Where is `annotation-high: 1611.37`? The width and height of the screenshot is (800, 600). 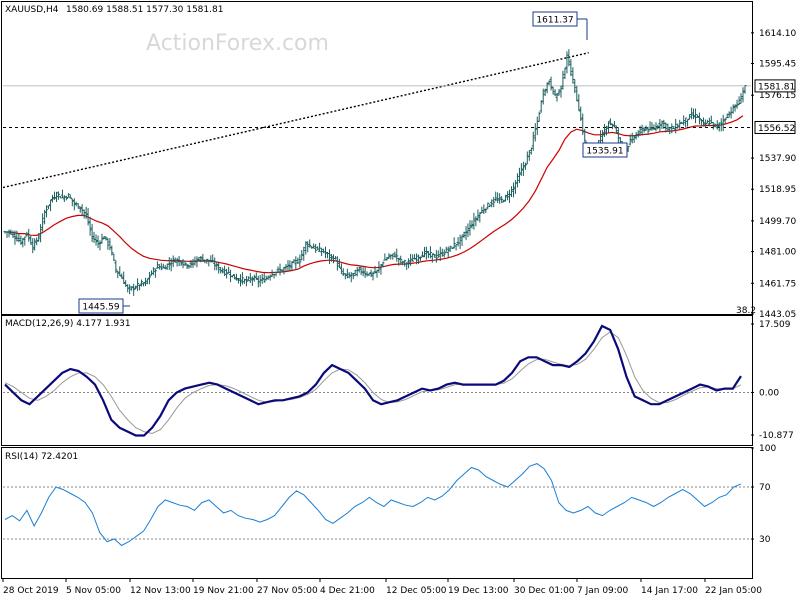 annotation-high: 1611.37 is located at coordinates (554, 21).